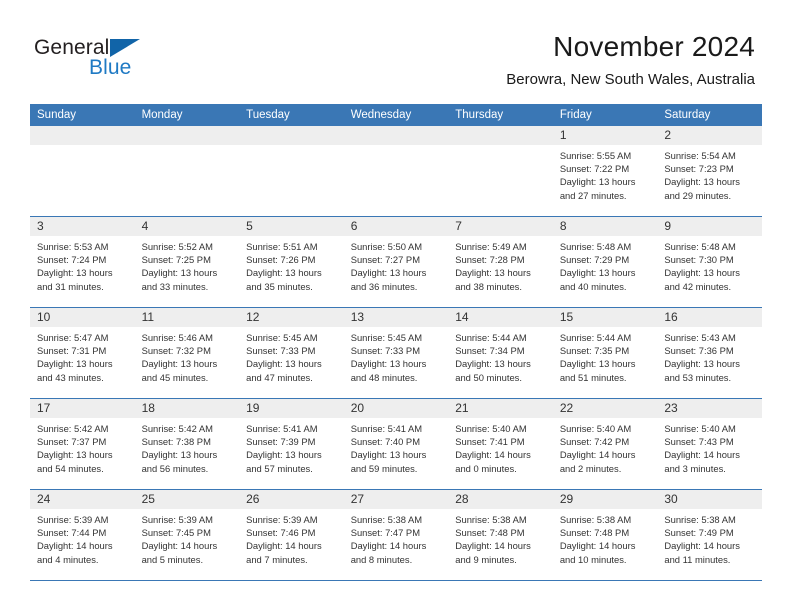 The image size is (792, 612). Describe the element at coordinates (700, 519) in the screenshot. I see `sunrise-text: Sunrise: 5:38 AM` at that location.